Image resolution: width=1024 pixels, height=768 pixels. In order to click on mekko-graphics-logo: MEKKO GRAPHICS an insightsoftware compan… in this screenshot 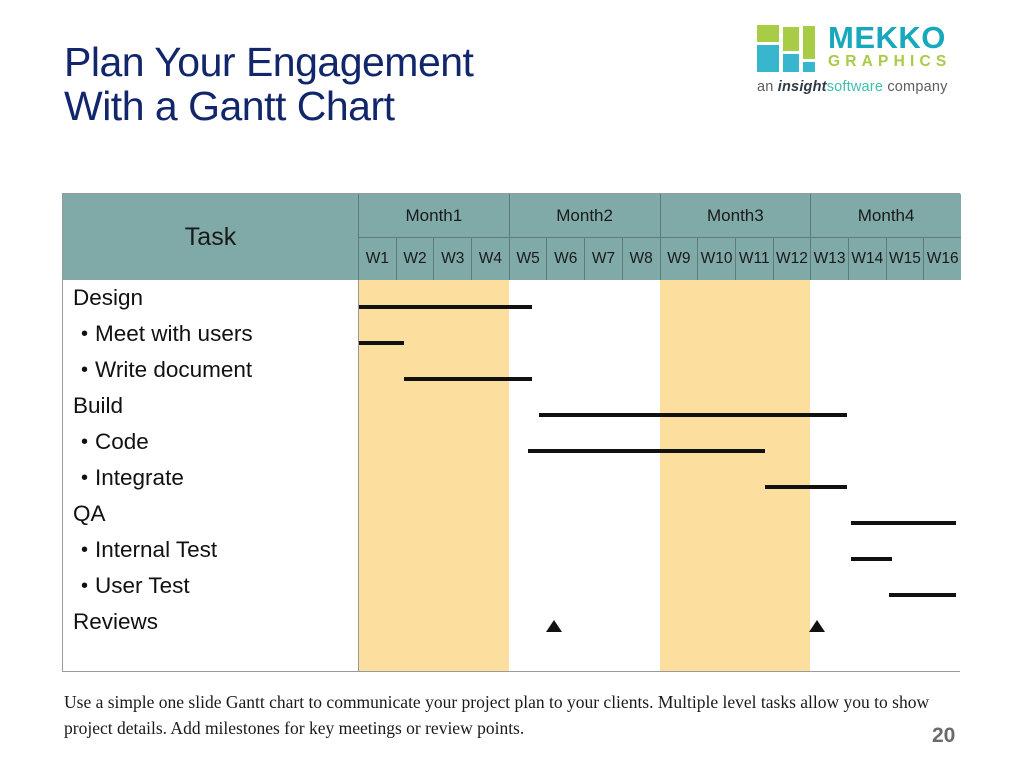, I will do `click(869, 59)`.